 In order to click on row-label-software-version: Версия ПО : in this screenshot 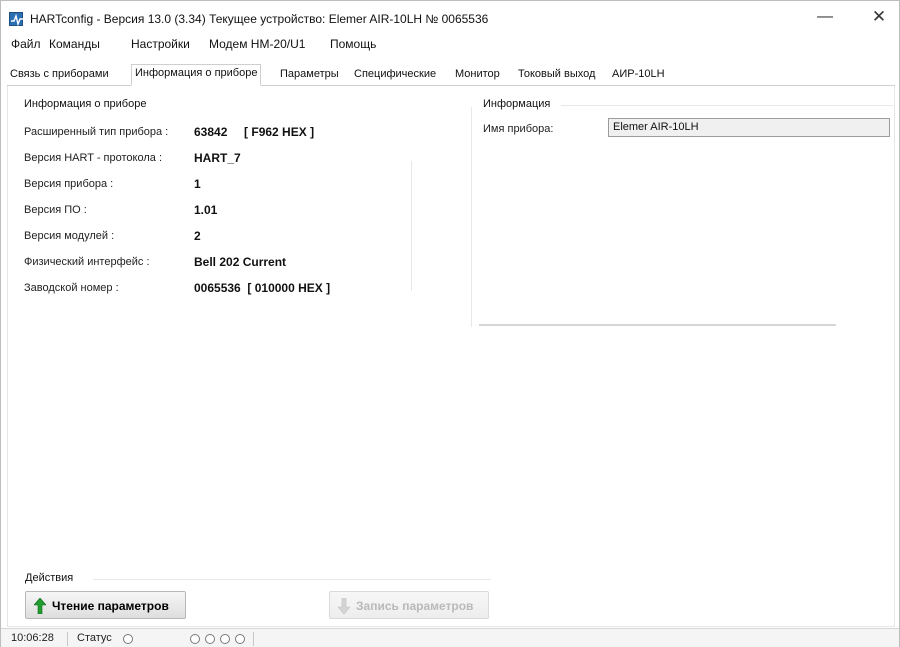, I will do `click(55, 210)`.